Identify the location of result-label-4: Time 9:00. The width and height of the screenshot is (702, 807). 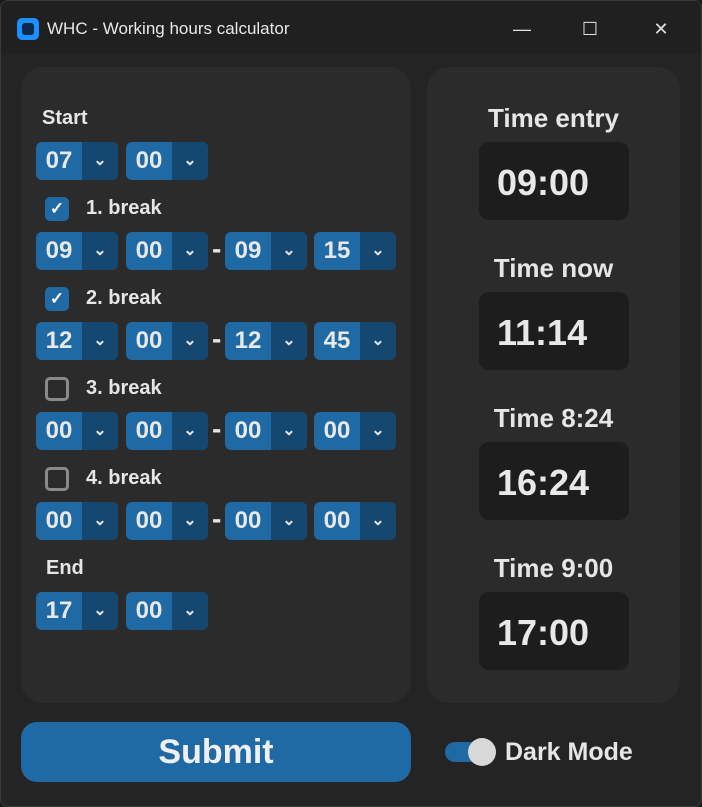
(553, 568).